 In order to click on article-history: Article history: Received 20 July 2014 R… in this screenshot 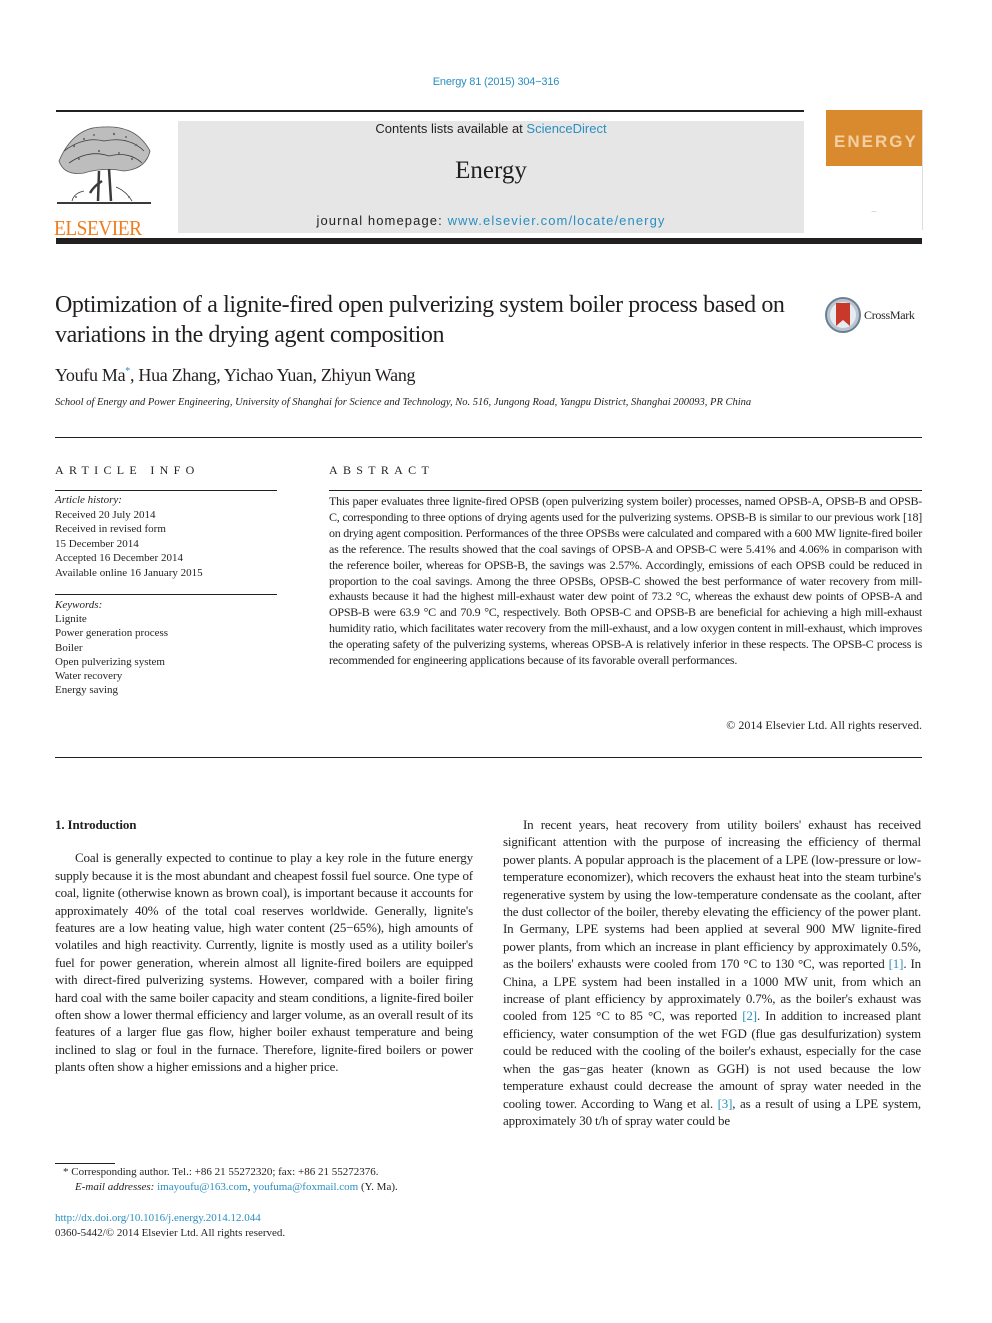, I will do `click(166, 536)`.